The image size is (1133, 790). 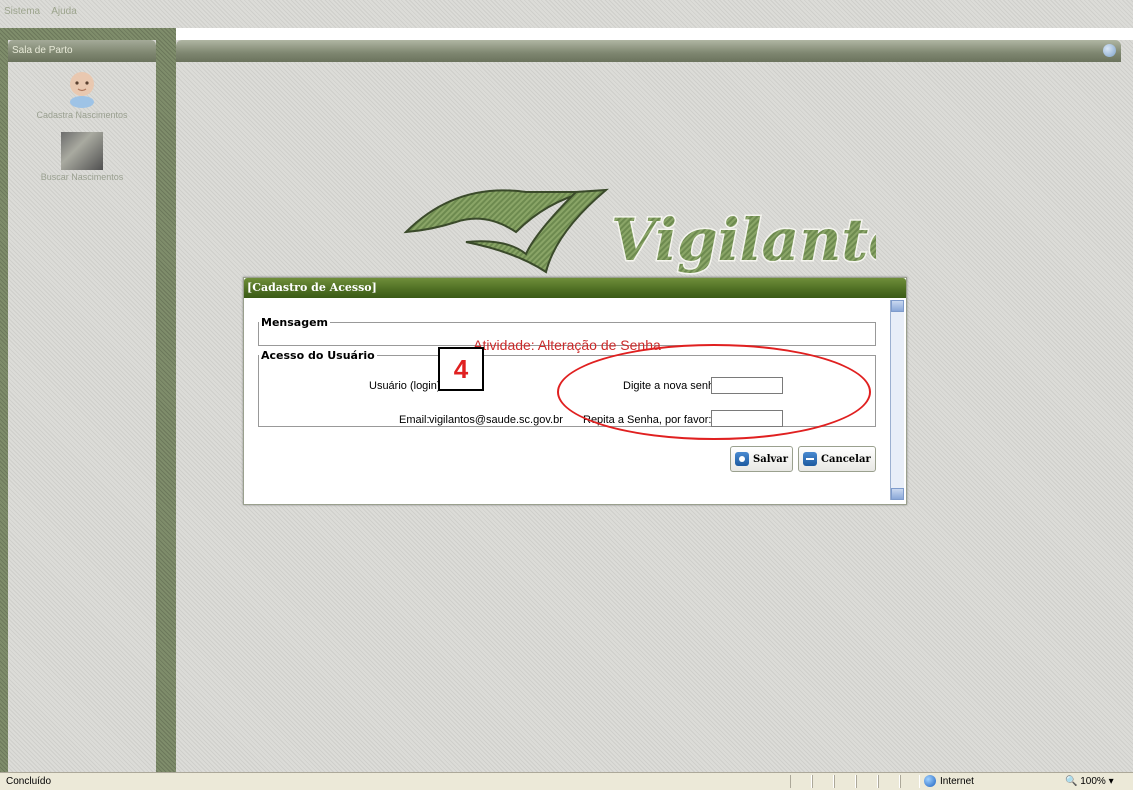 I want to click on save-button: Salvar, so click(x=762, y=459).